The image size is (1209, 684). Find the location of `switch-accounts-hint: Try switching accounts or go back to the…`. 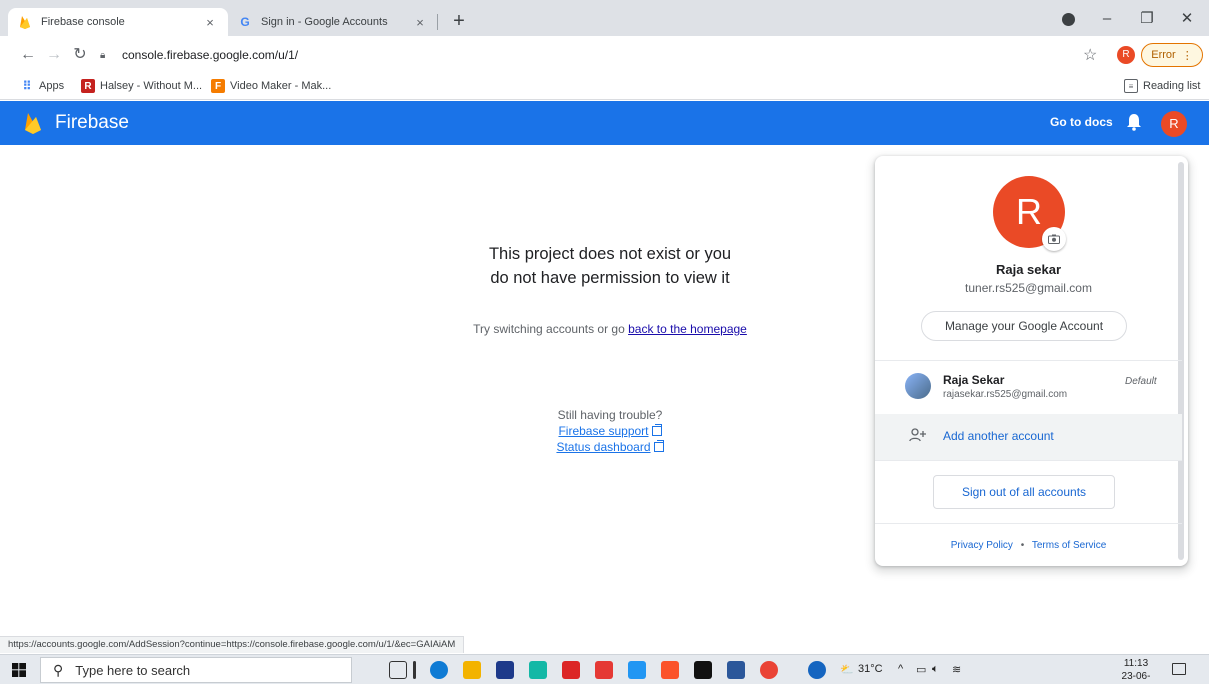

switch-accounts-hint: Try switching accounts or go back to the… is located at coordinates (610, 329).